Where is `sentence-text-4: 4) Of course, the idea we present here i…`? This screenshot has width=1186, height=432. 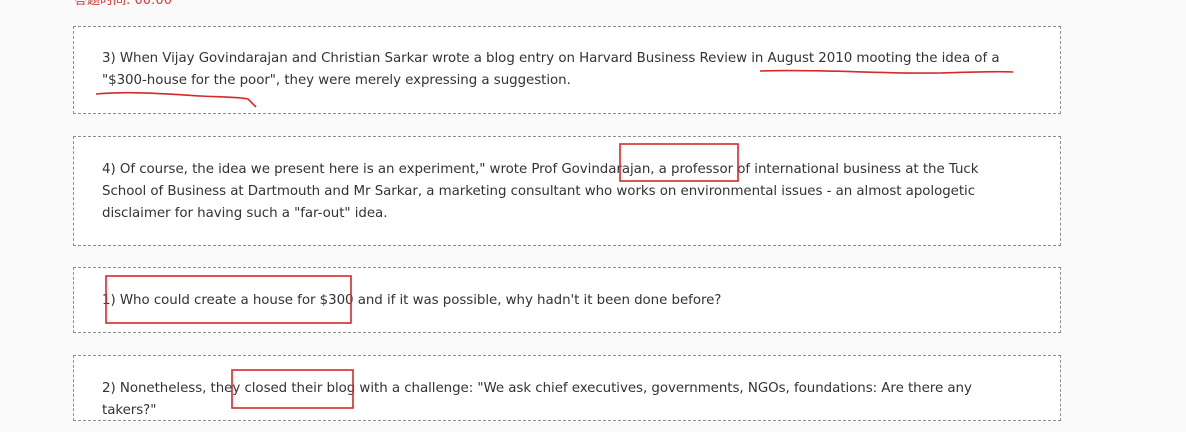 sentence-text-4: 4) Of course, the idea we present here i… is located at coordinates (540, 191).